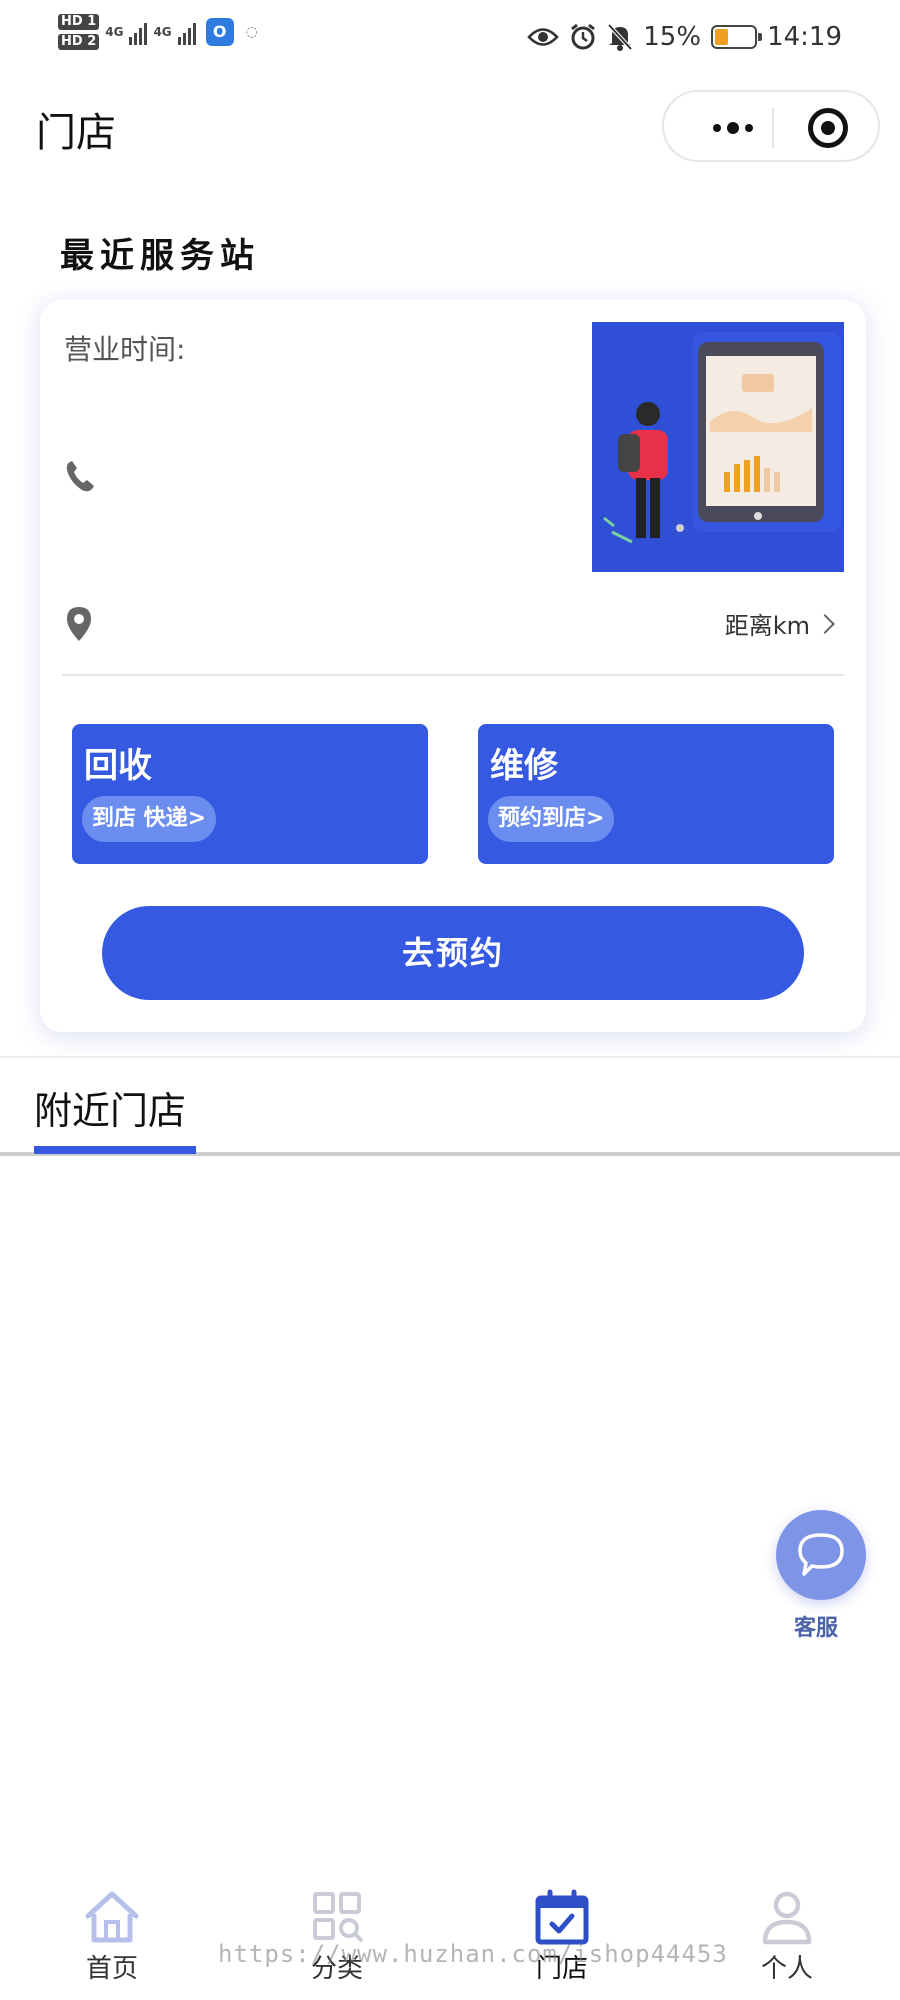  I want to click on section-title: 最近服务站, so click(160, 256).